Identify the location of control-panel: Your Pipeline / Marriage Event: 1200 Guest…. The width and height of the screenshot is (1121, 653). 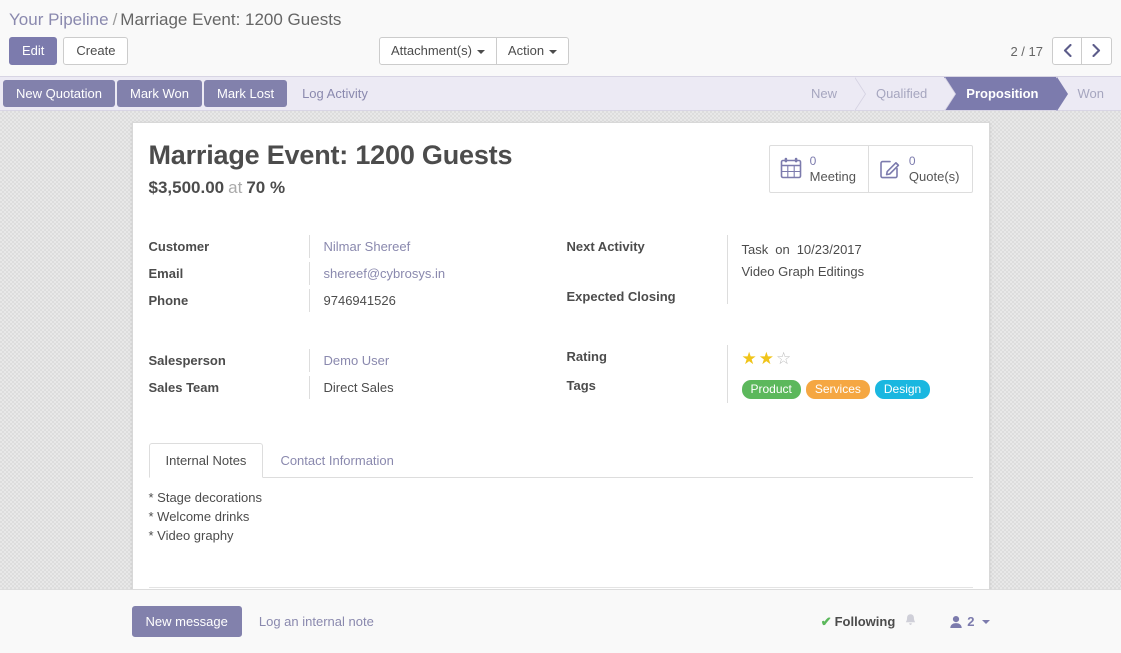
(560, 38).